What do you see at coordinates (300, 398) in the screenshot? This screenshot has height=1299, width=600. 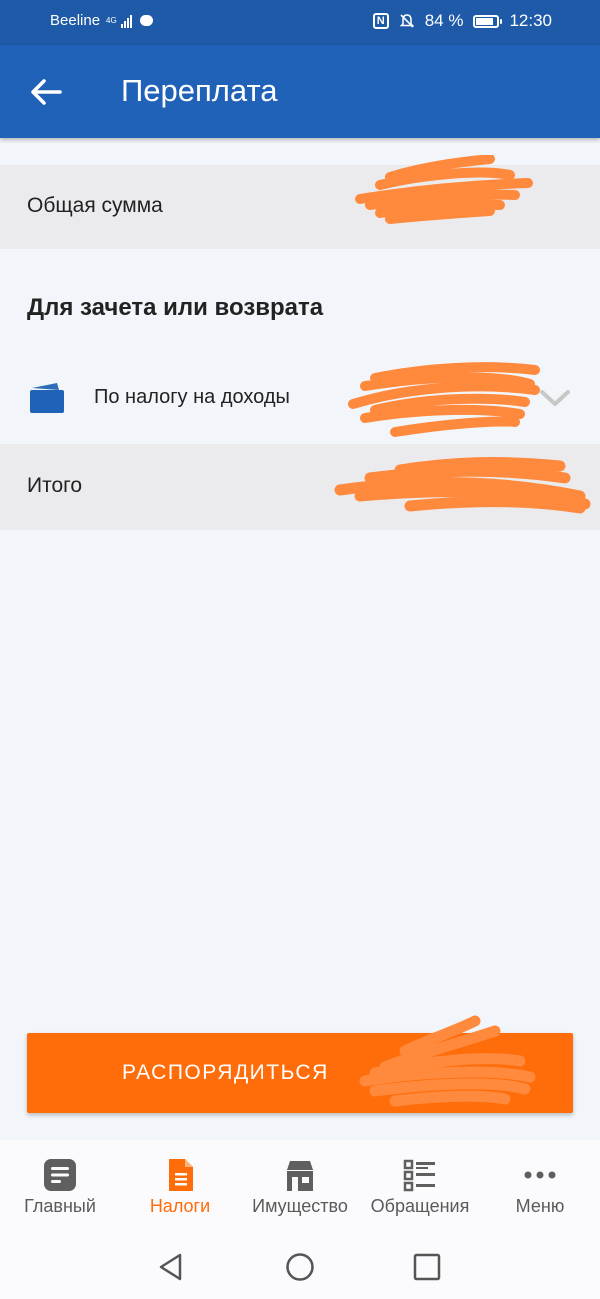 I see `income-tax-row: По налогу на доходы` at bounding box center [300, 398].